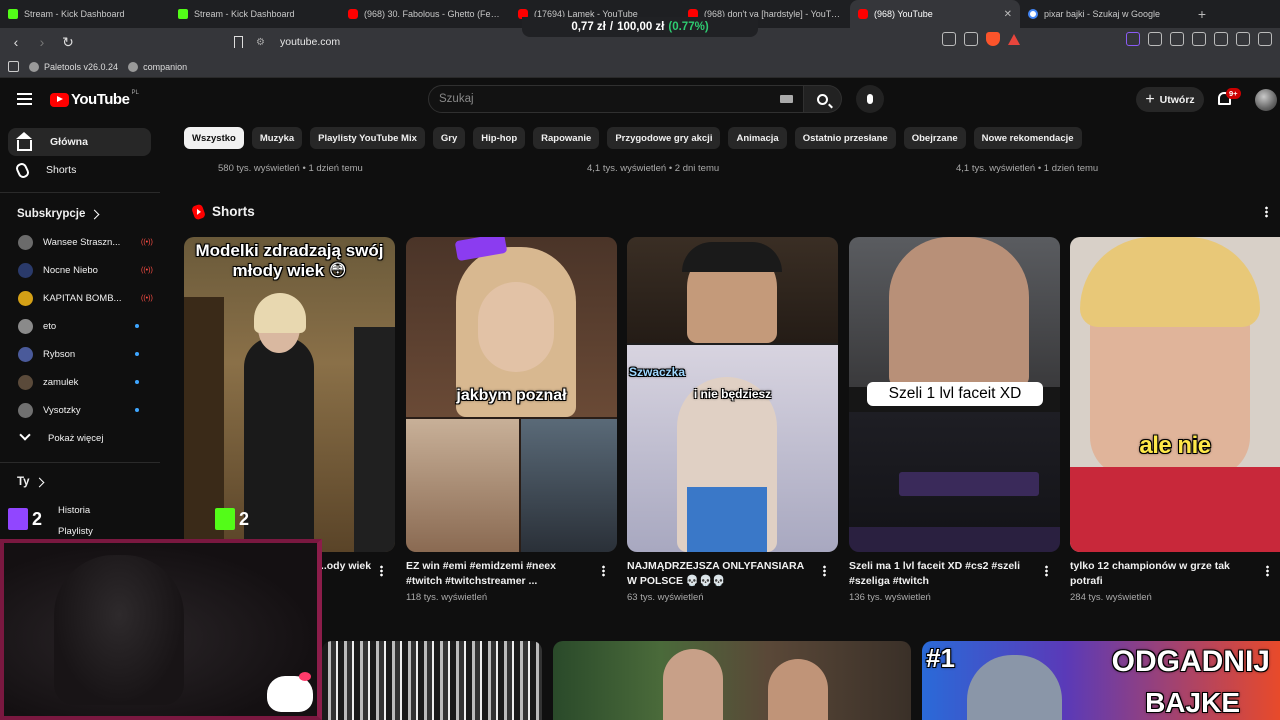  I want to click on short-title: NAJMĄDRZEJSZA ONLYFANSIARA W POLSCE 💀💀💀, so click(717, 574).